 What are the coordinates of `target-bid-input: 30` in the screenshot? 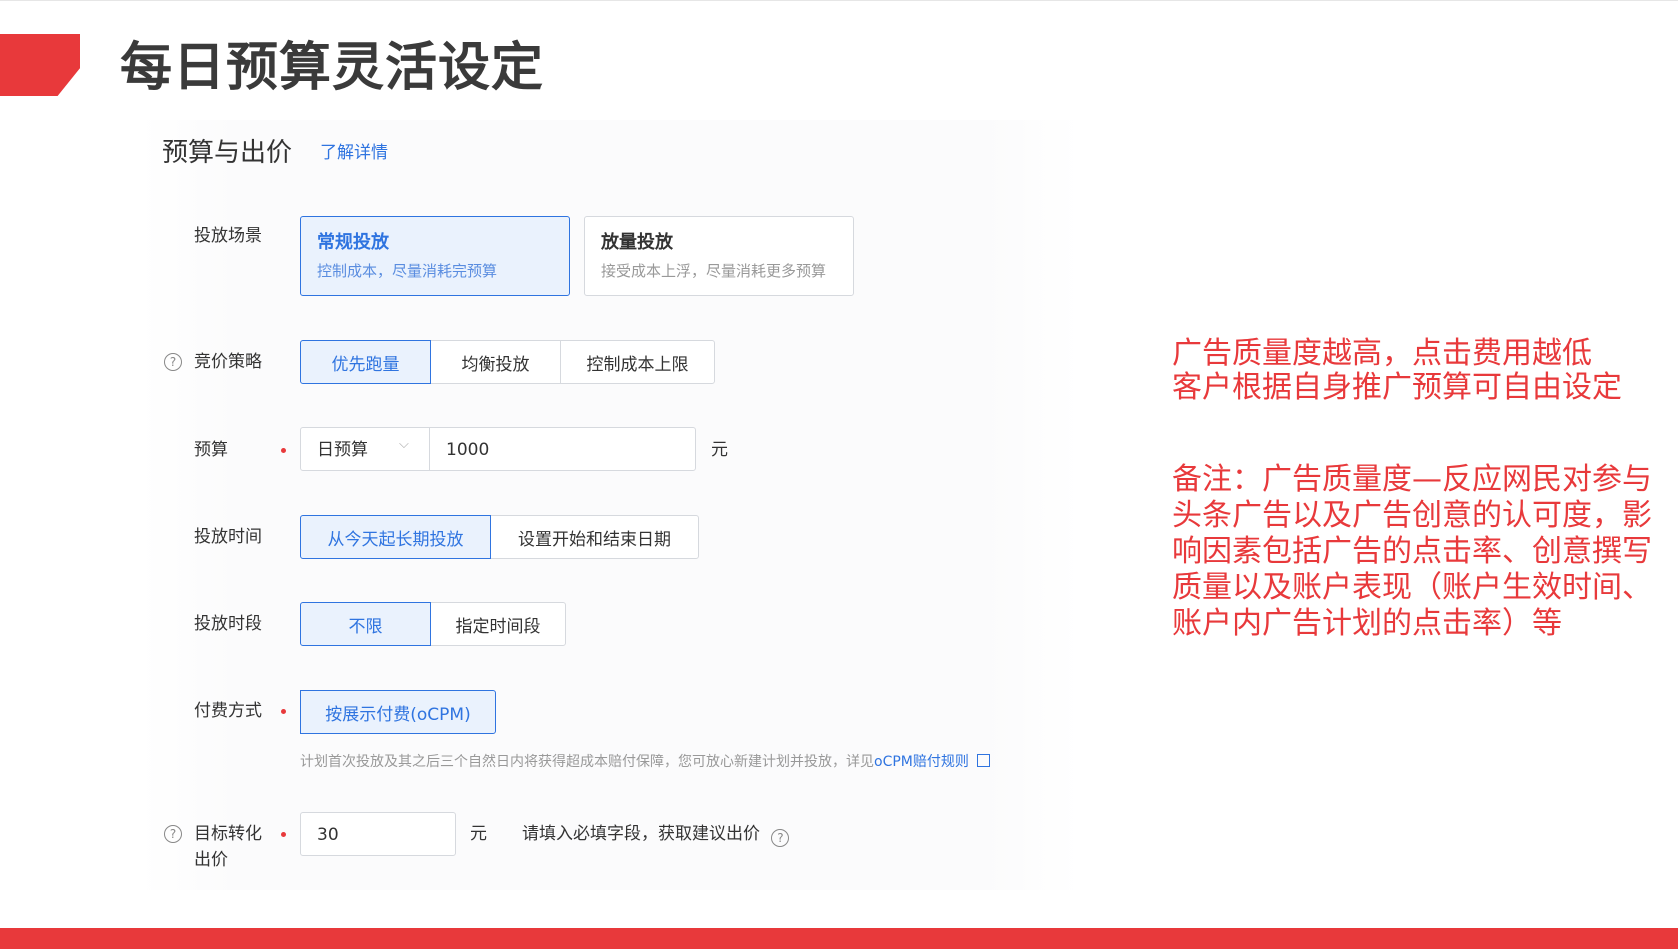 It's located at (378, 834).